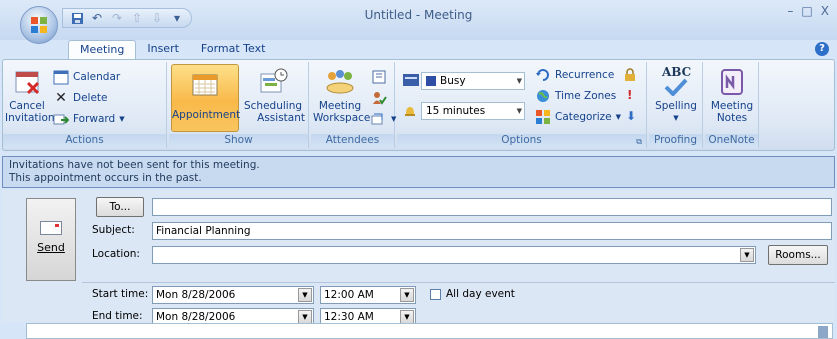  Describe the element at coordinates (731, 141) in the screenshot. I see `group-label-onenote: OneNote` at that location.